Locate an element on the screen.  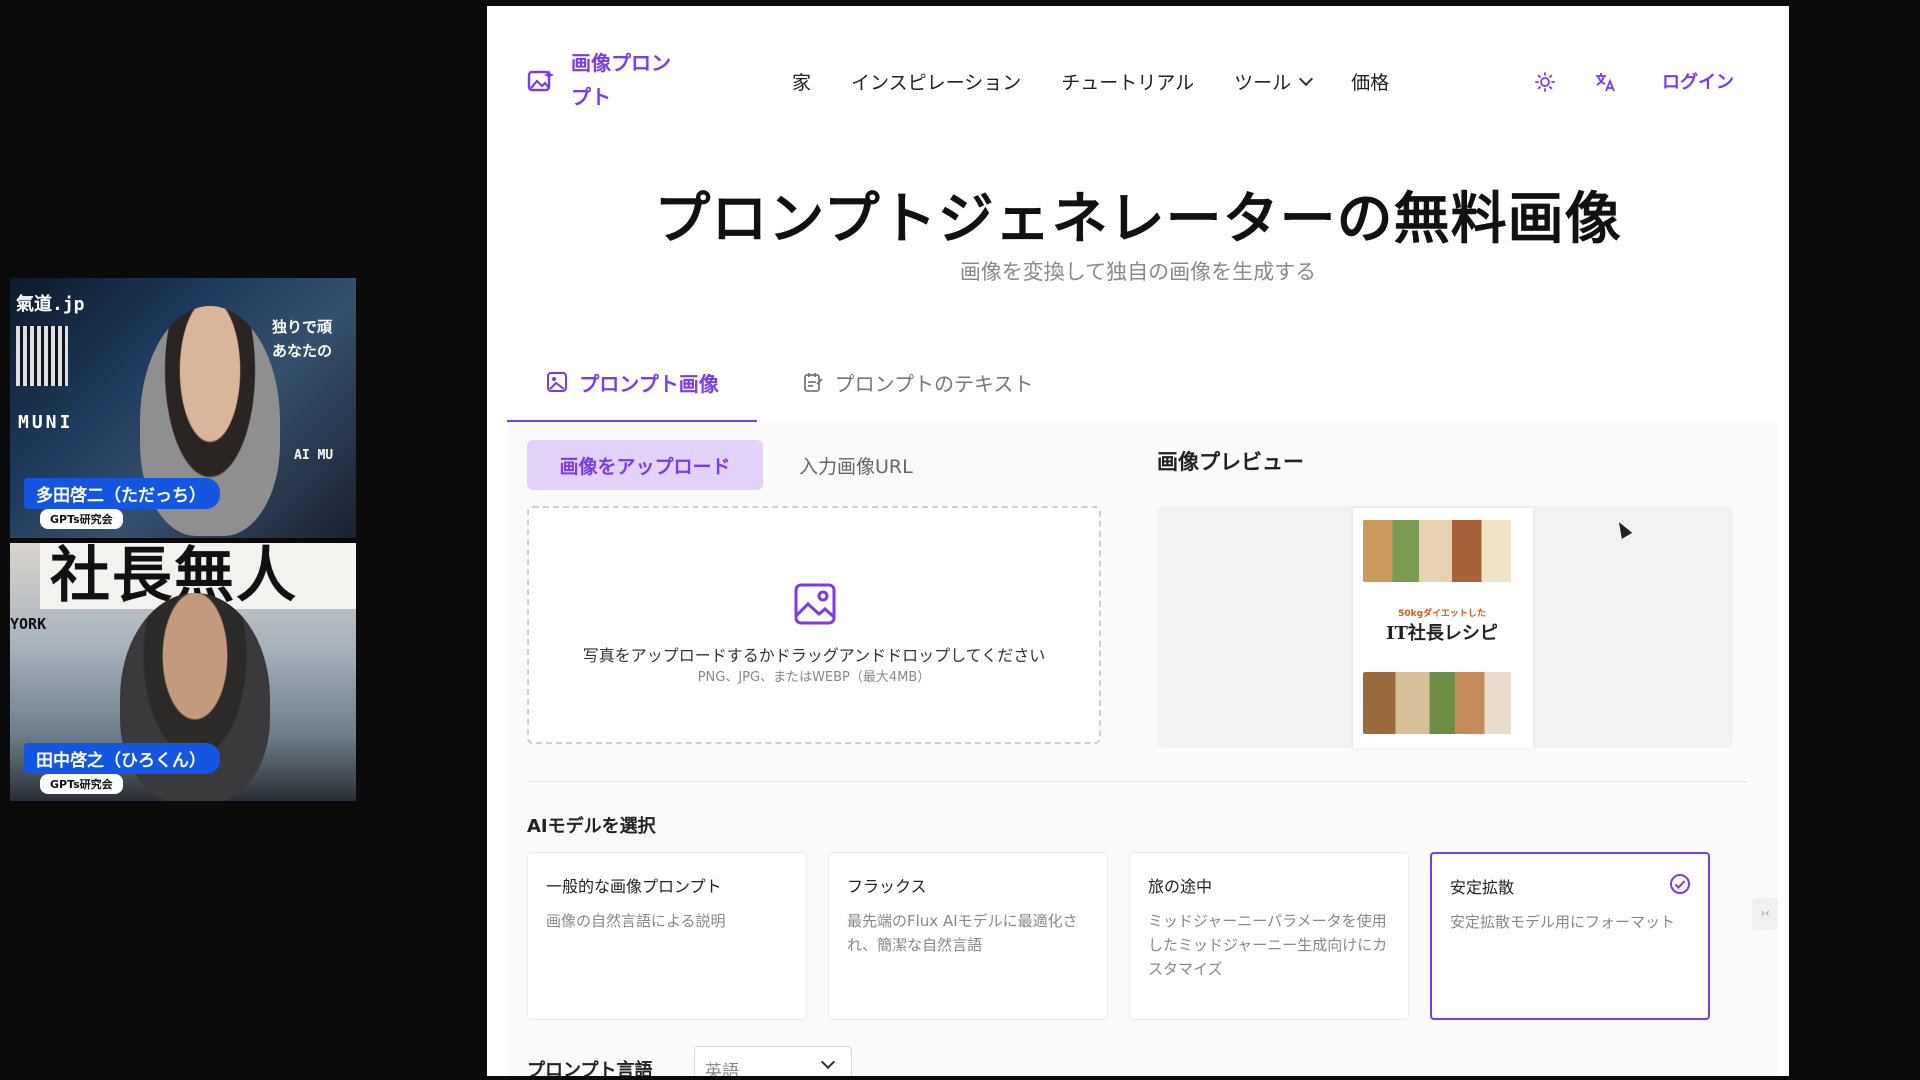
image-upload-icon is located at coordinates (815, 604).